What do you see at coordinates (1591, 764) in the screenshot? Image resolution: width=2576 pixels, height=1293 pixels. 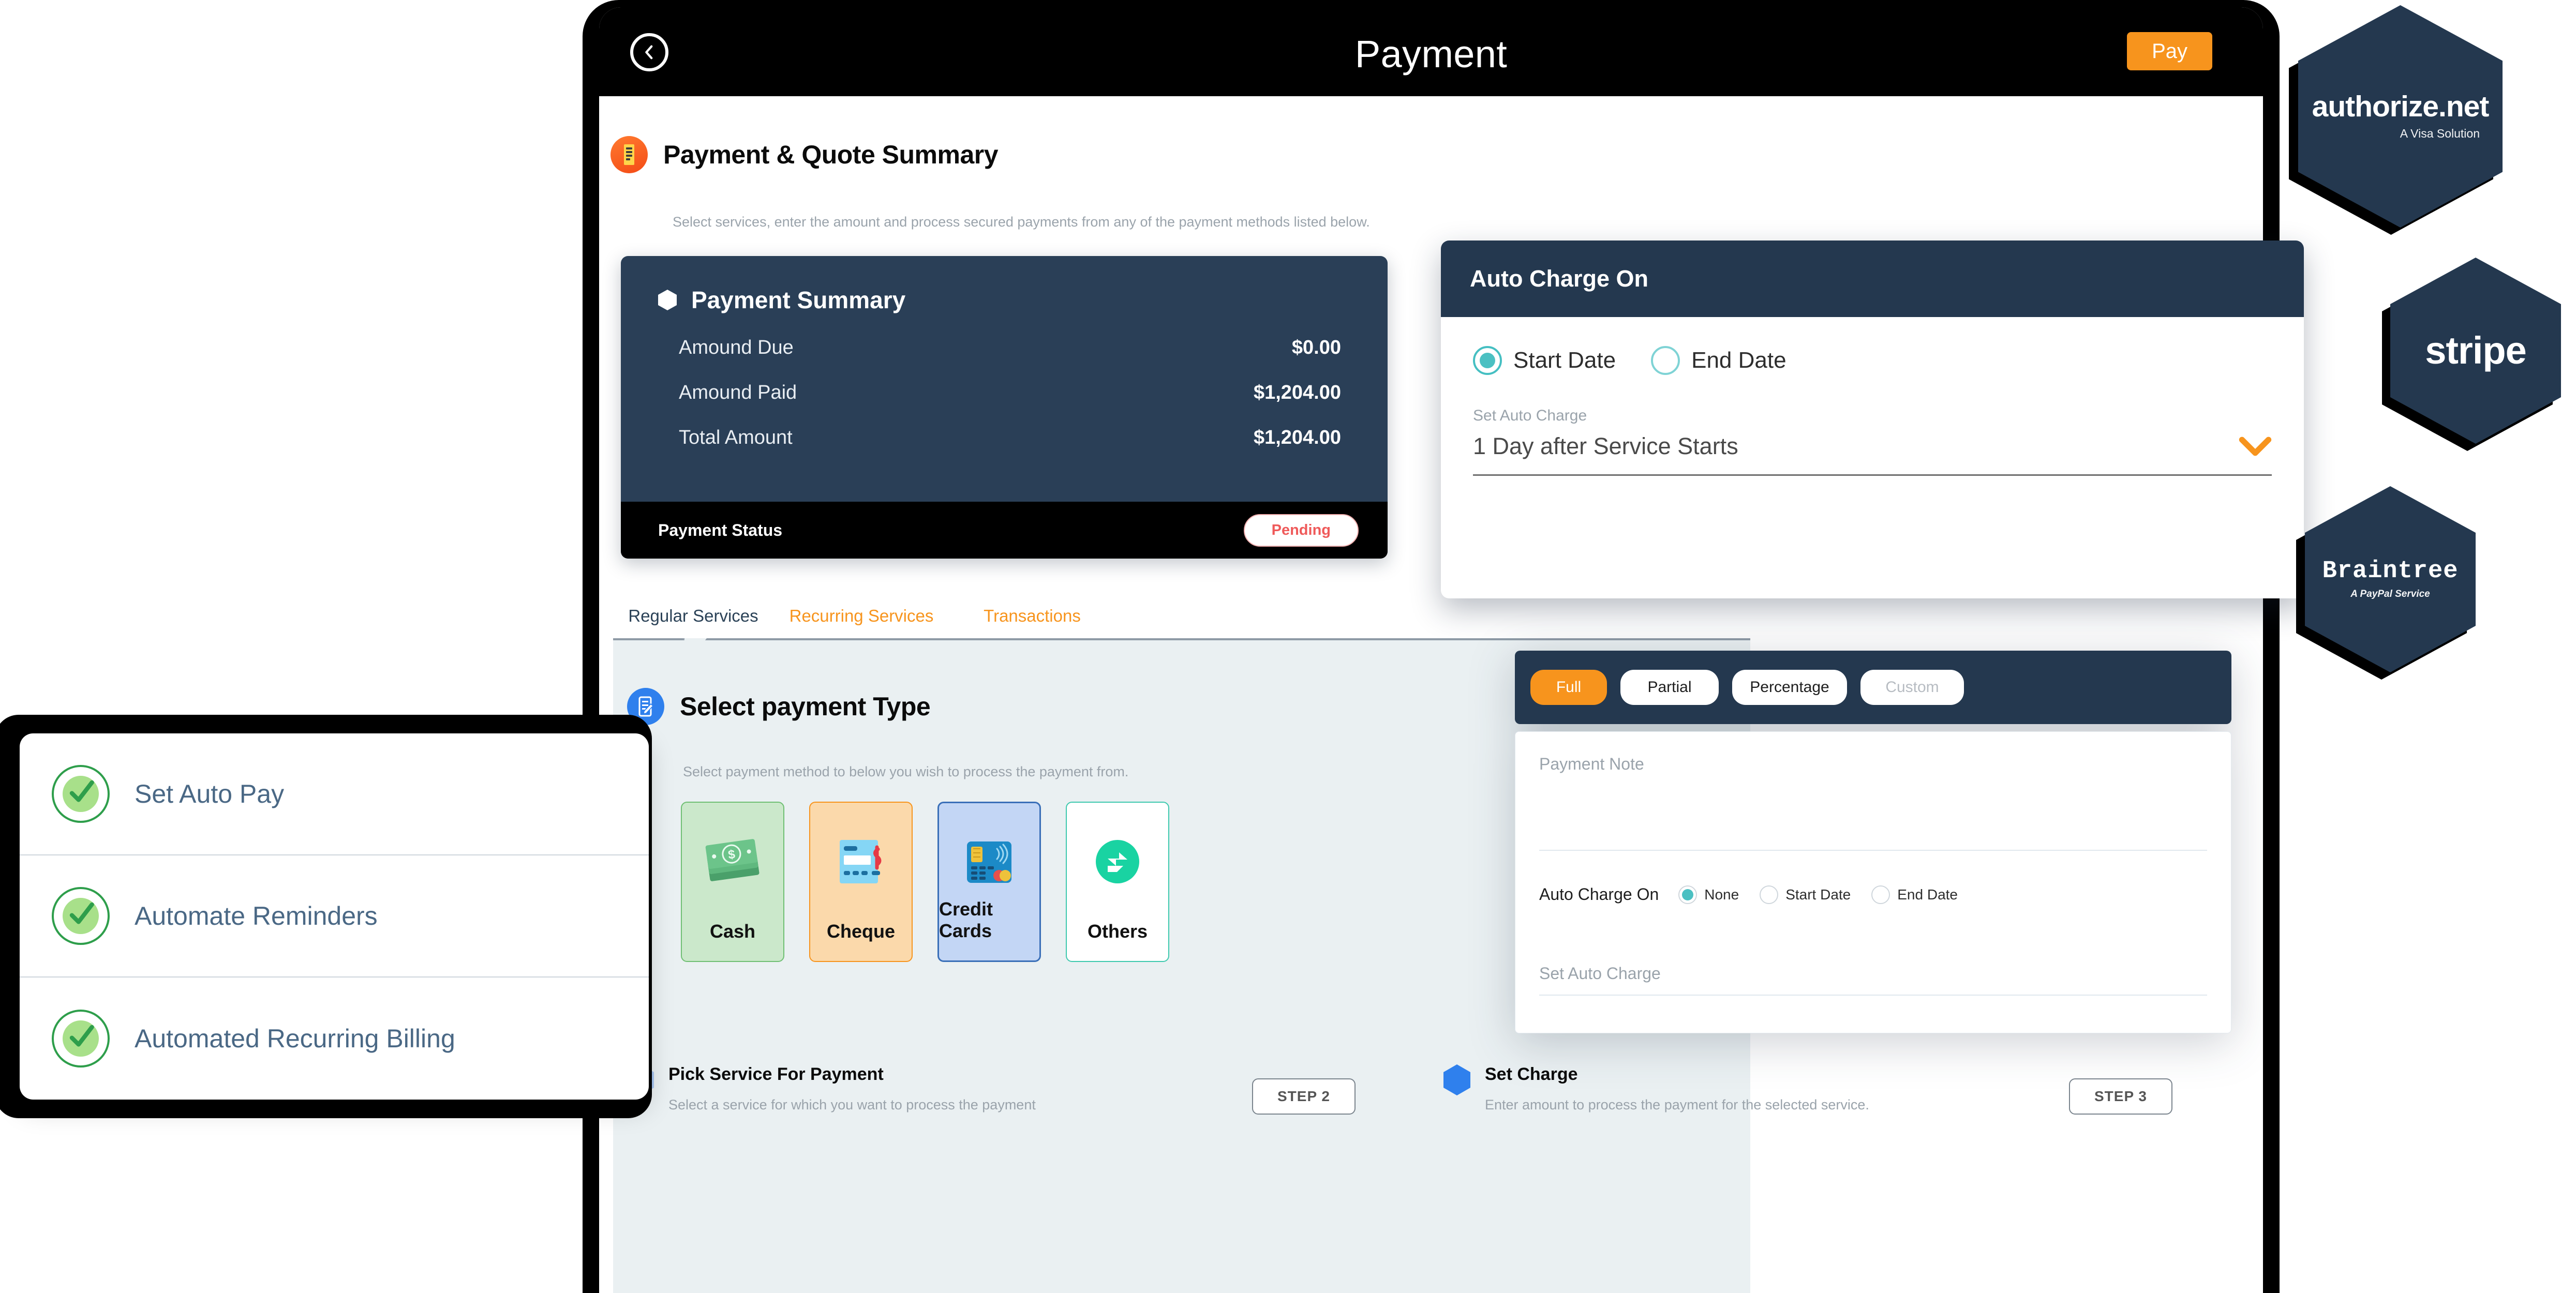 I see `payment-note-placeholder: Payment Note` at bounding box center [1591, 764].